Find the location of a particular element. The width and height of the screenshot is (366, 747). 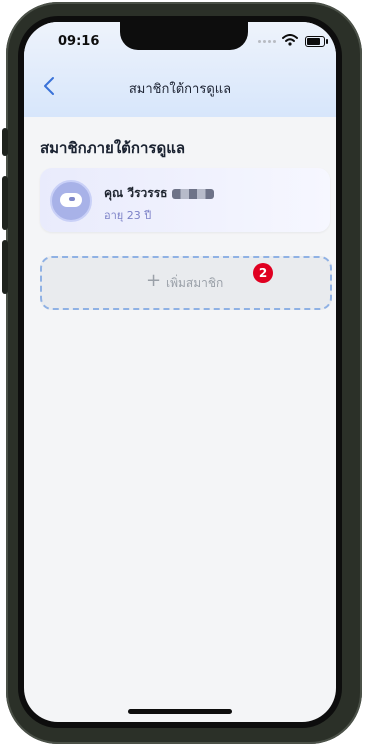

volume-down-button is located at coordinates (5, 267).